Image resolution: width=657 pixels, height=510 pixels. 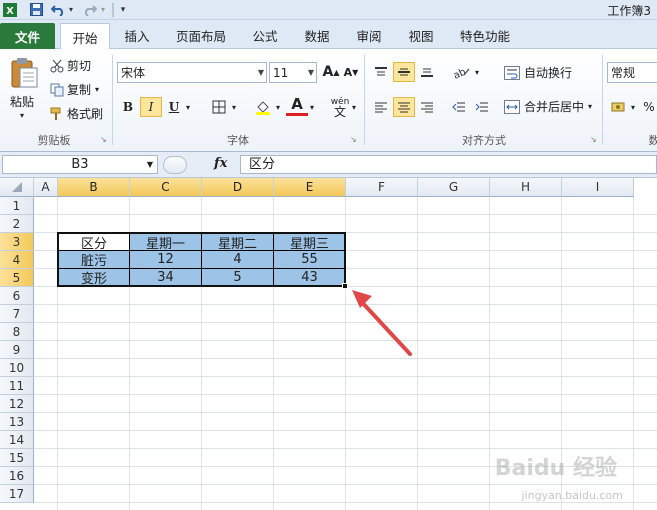 I want to click on row-header-7: 7, so click(x=17, y=314).